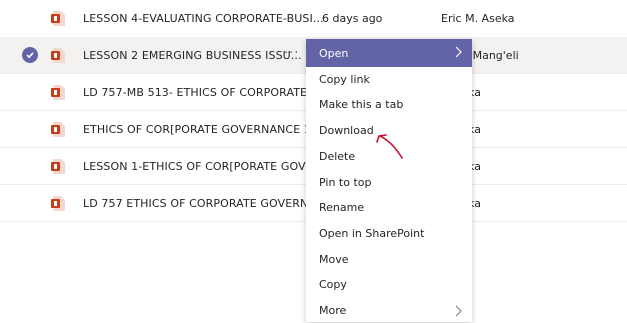 The height and width of the screenshot is (323, 627). I want to click on menu-item-move: Move, so click(389, 259).